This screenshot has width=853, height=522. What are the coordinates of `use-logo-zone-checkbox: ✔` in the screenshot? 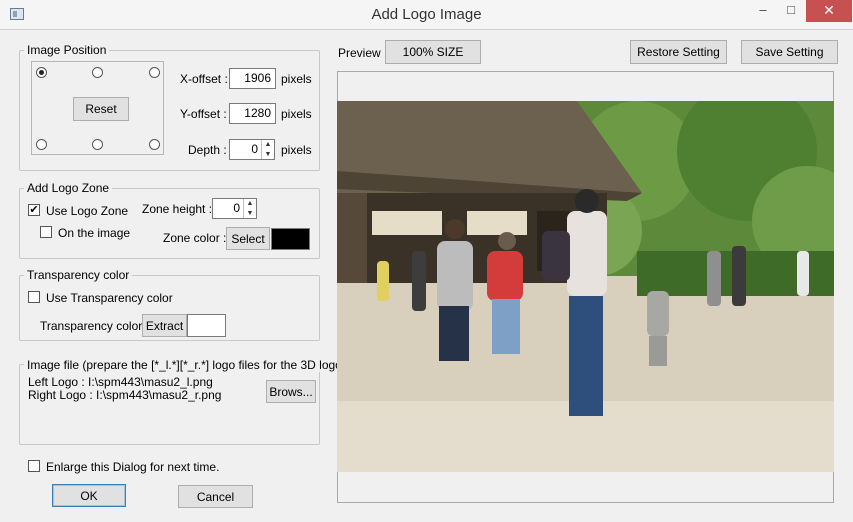 It's located at (34, 210).